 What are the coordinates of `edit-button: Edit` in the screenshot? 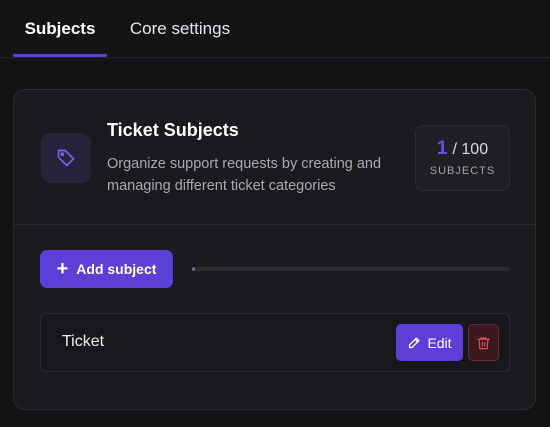 It's located at (429, 342).